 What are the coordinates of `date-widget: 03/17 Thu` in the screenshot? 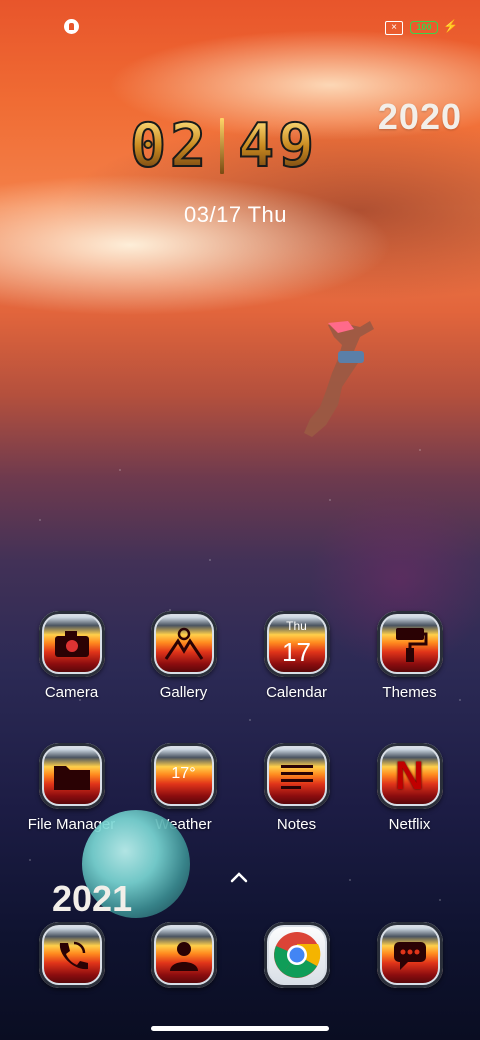 It's located at (235, 215).